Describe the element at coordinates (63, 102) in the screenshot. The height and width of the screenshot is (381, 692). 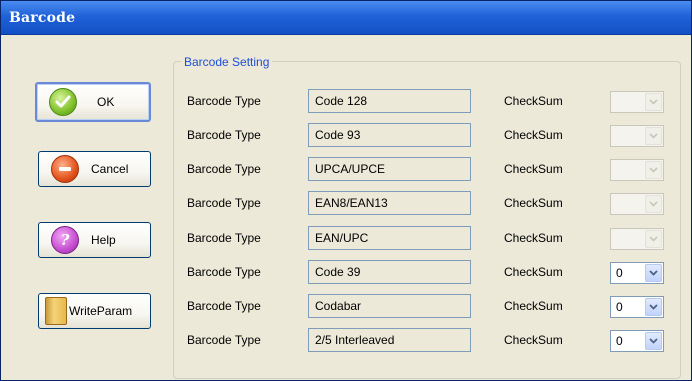
I see `checkmark-icon` at that location.